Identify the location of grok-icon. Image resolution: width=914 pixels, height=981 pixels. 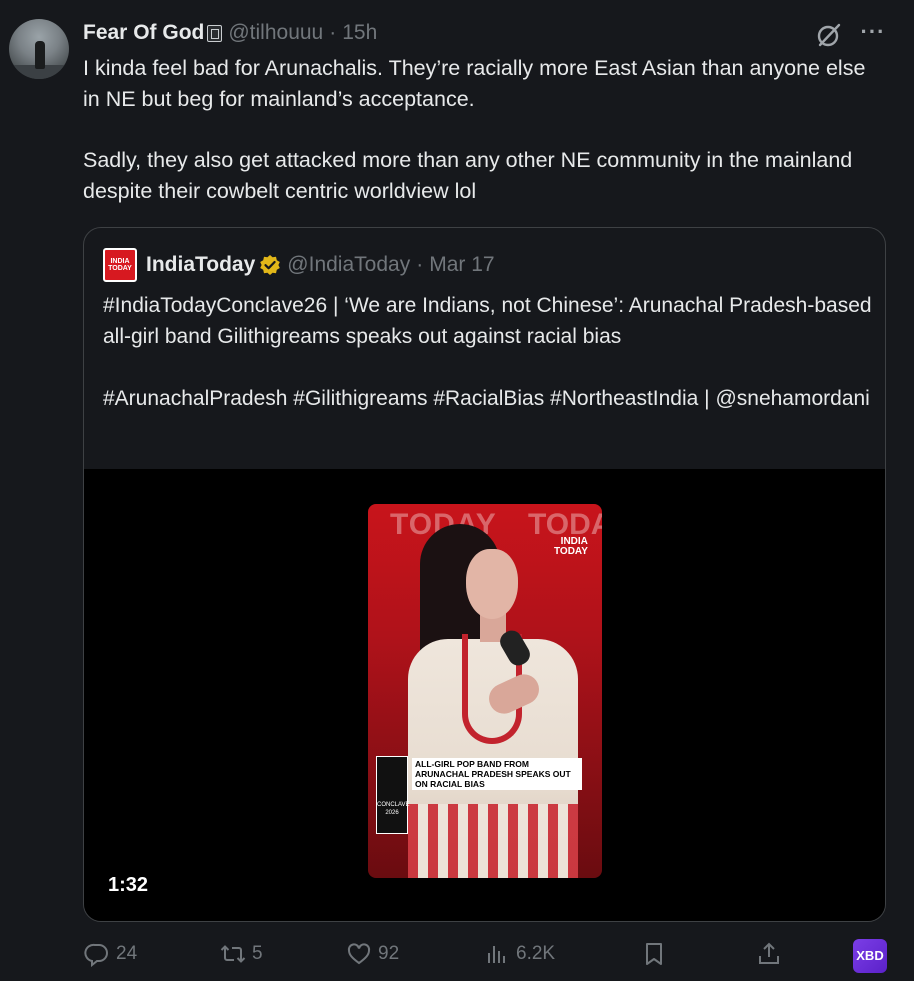
(829, 35).